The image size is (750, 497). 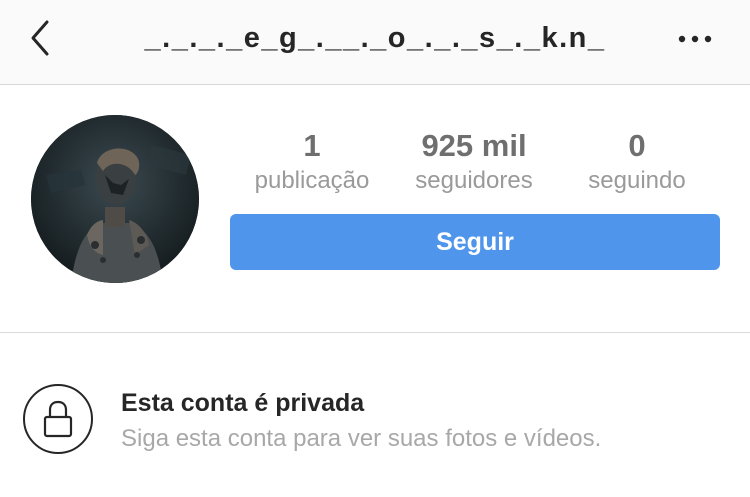 I want to click on followers-label: seguidores, so click(x=474, y=180).